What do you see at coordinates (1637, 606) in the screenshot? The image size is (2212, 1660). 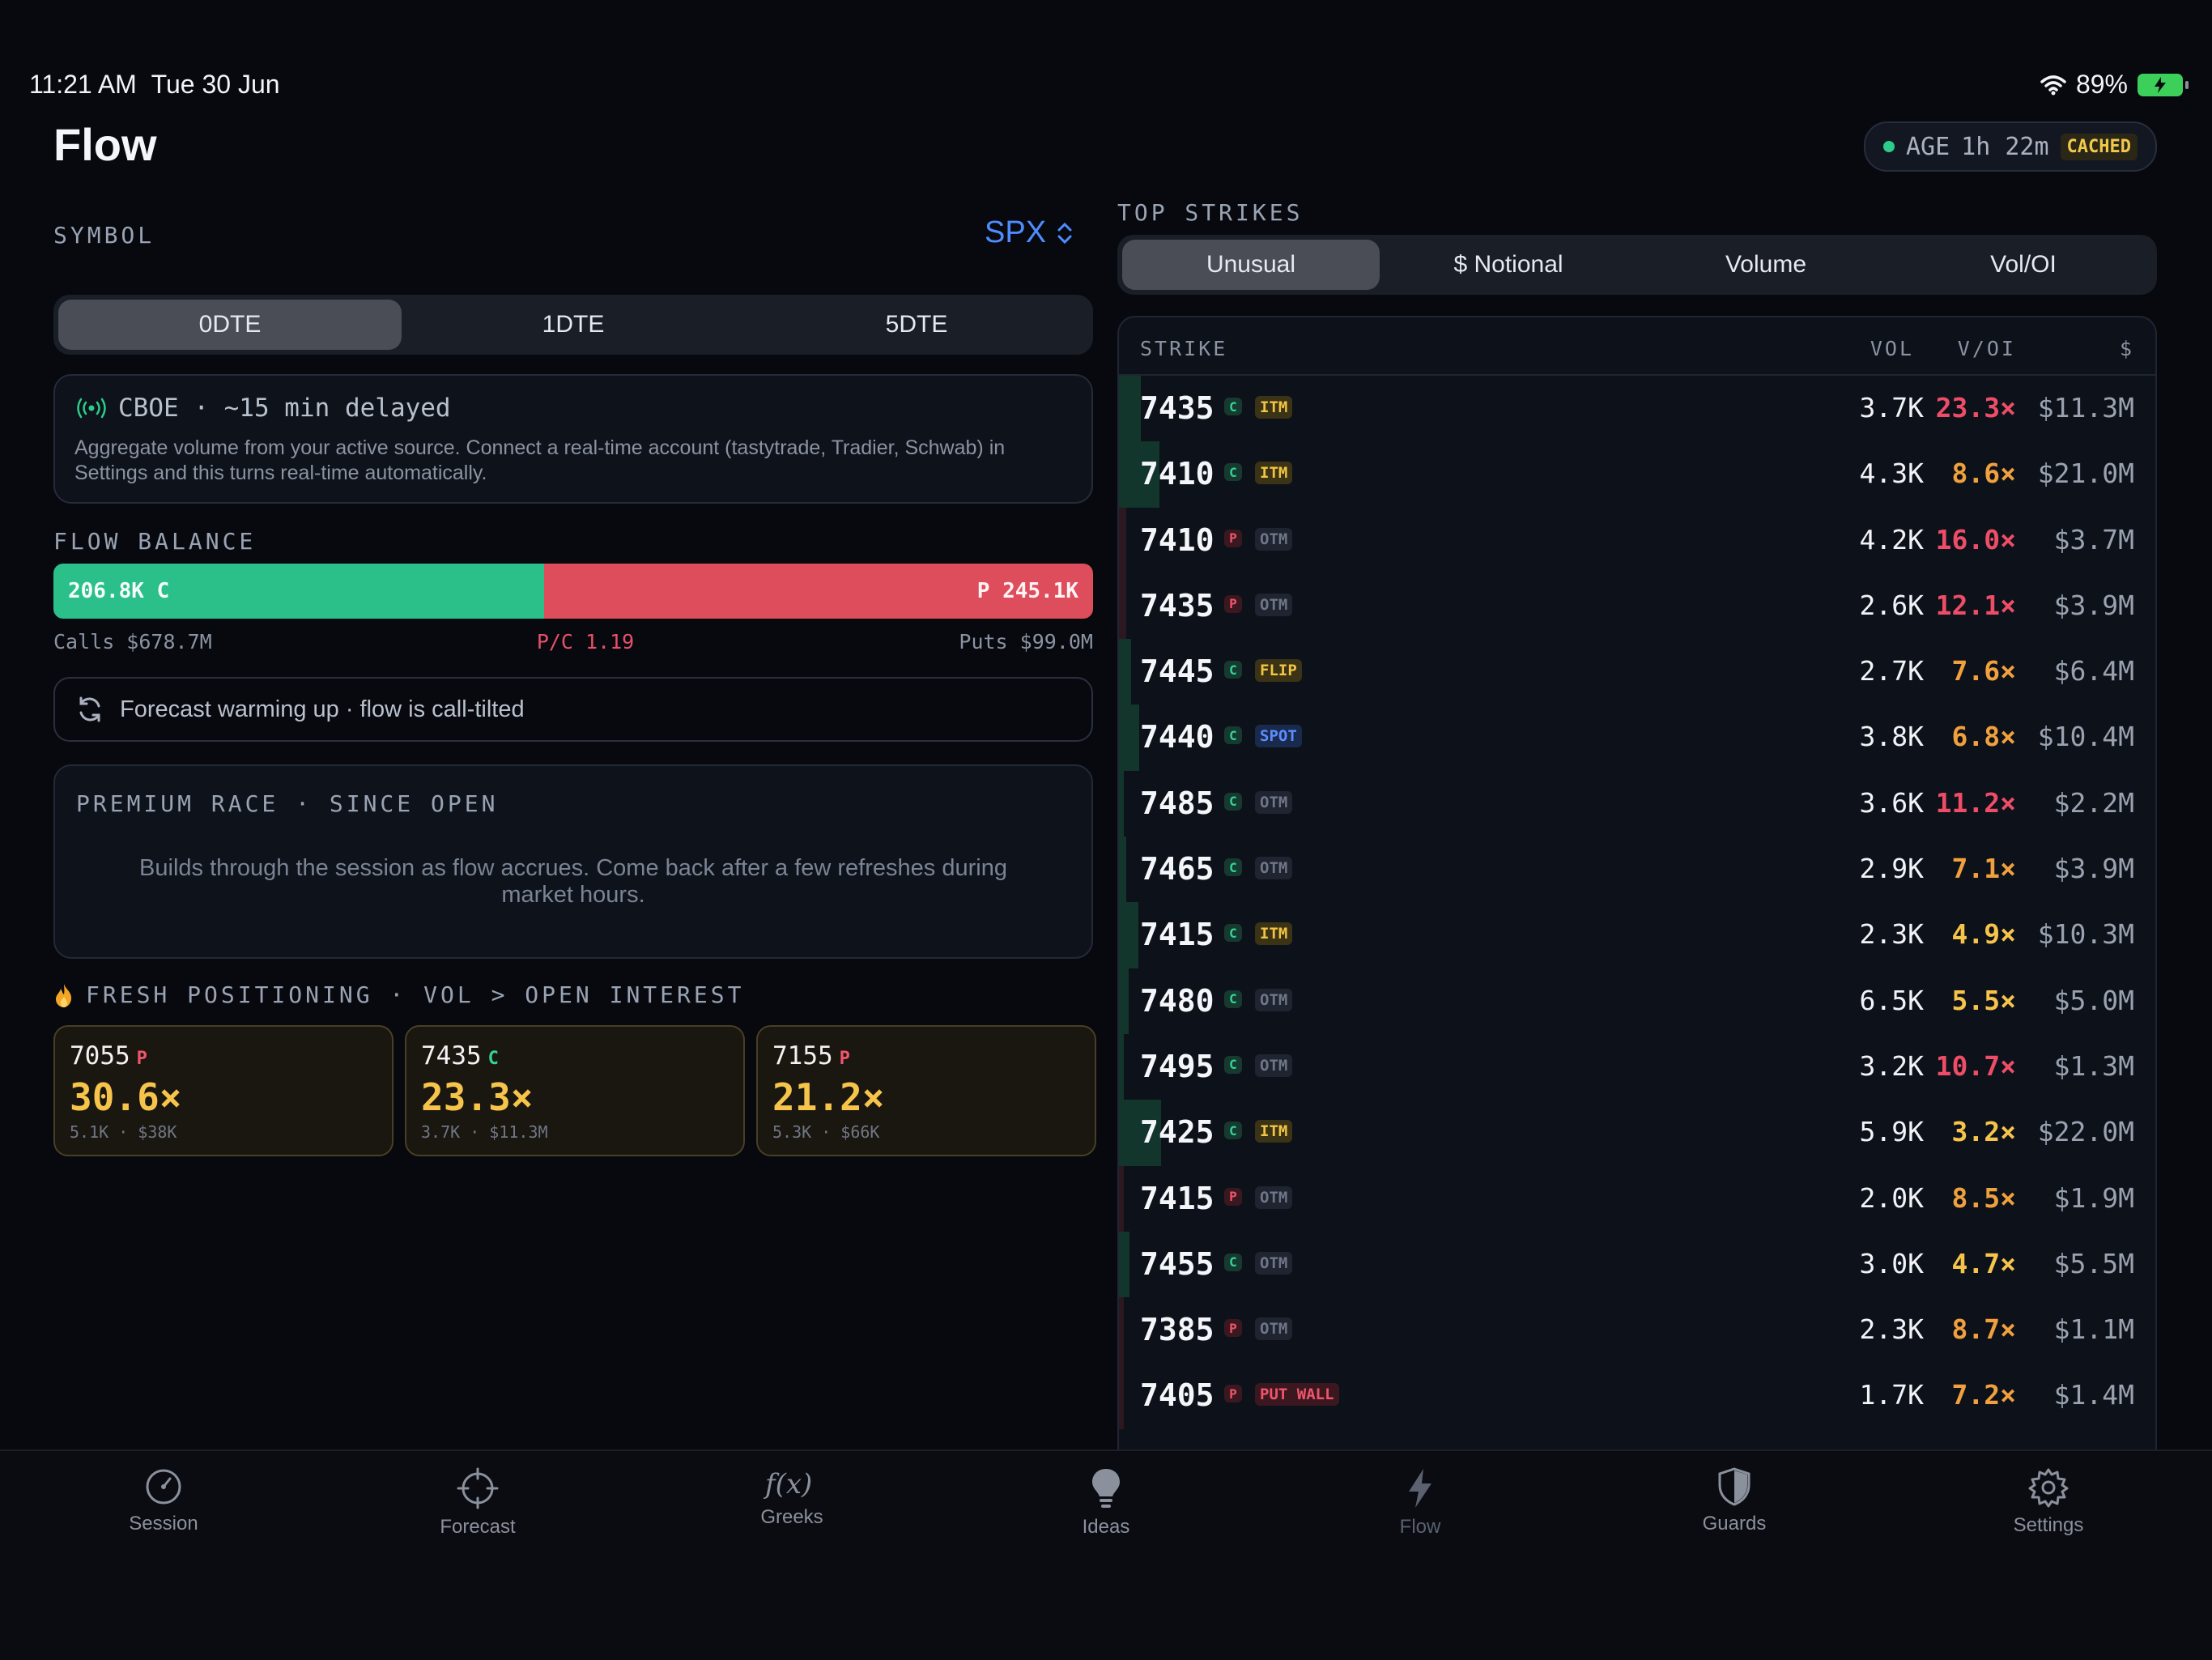 I see `table-row: 7435 P OTM 2.6K 12.1× $3.9M` at bounding box center [1637, 606].